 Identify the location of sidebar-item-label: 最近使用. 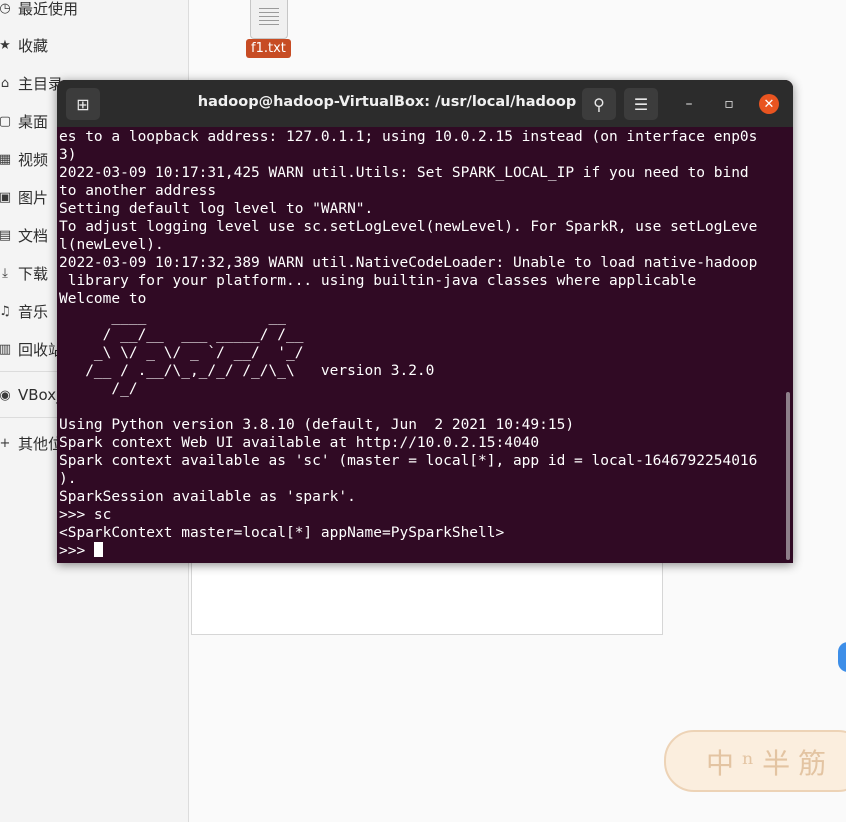
(48, 9).